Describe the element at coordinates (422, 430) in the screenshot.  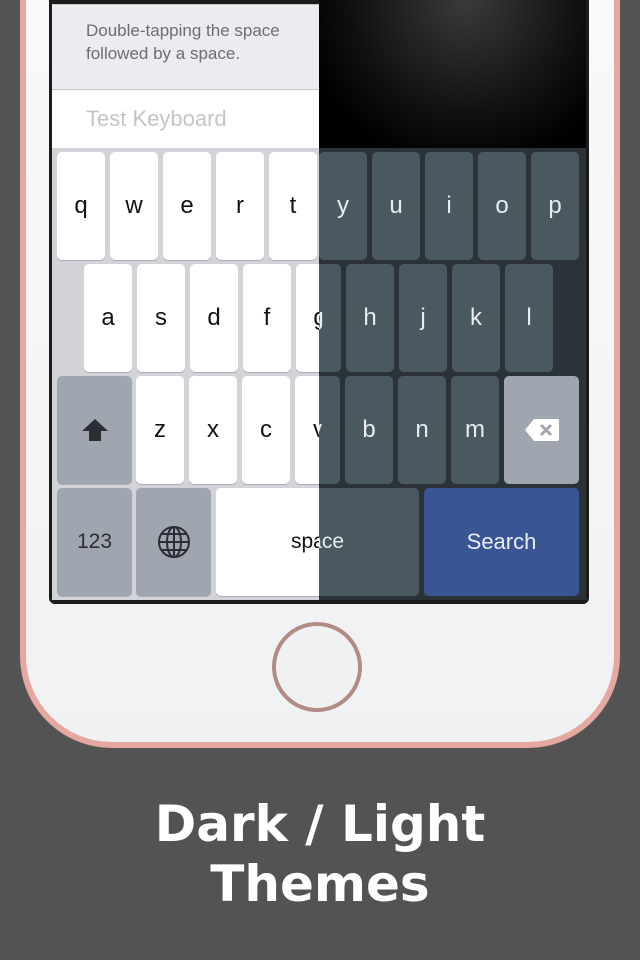
I see `key-n: n` at that location.